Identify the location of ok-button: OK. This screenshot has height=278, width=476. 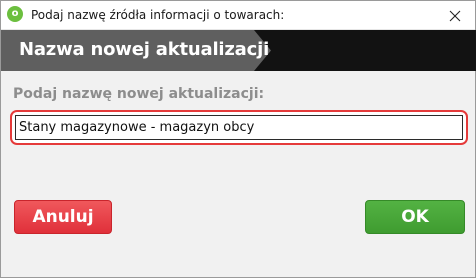
(415, 217).